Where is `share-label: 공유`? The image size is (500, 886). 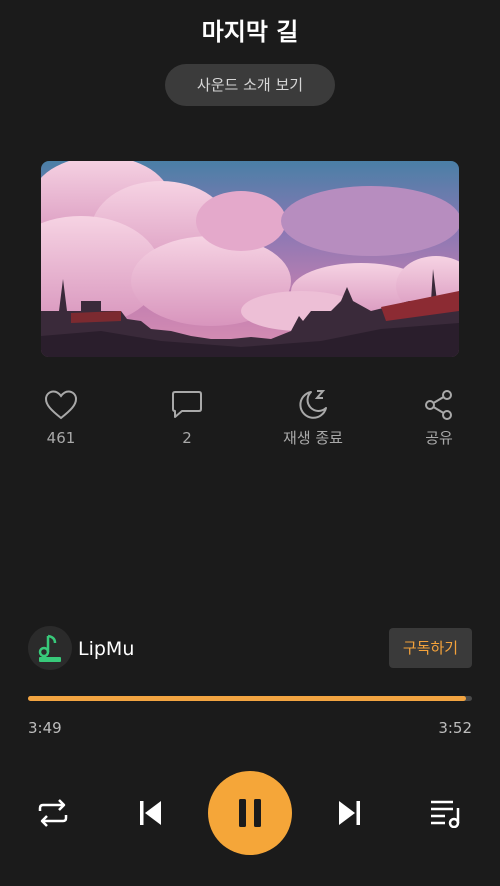 share-label: 공유 is located at coordinates (439, 438).